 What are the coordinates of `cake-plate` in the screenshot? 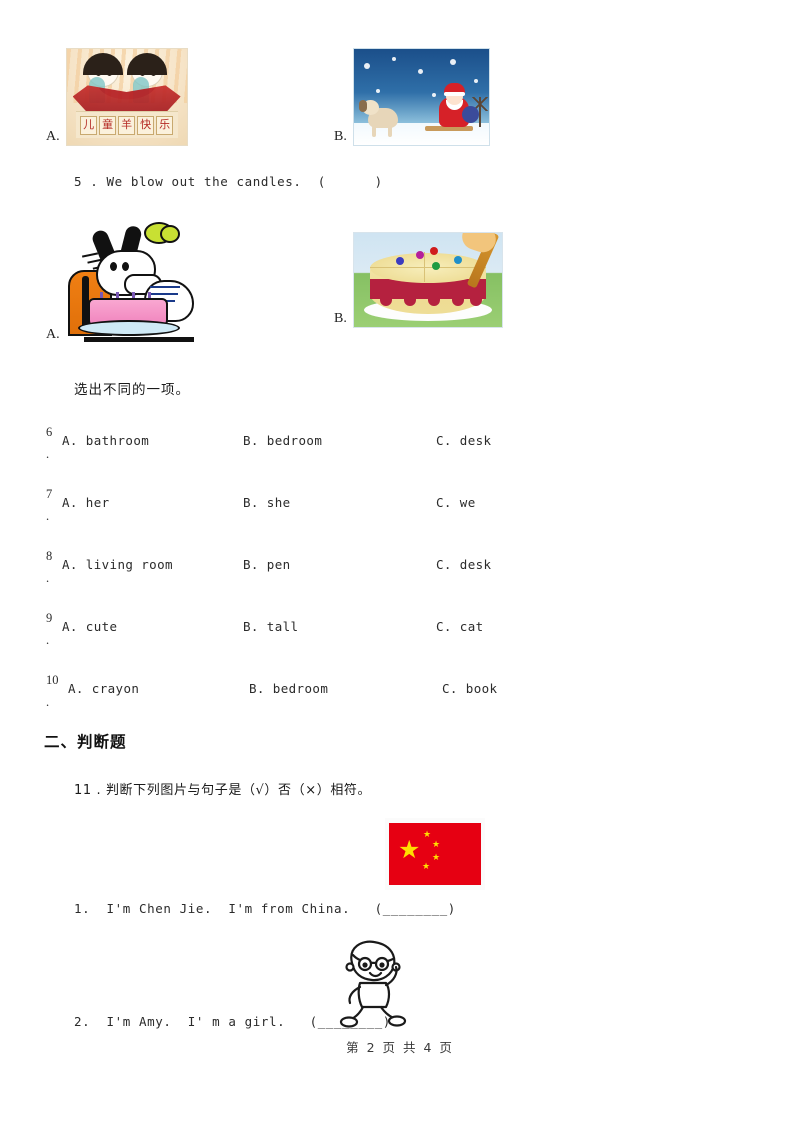 It's located at (128, 328).